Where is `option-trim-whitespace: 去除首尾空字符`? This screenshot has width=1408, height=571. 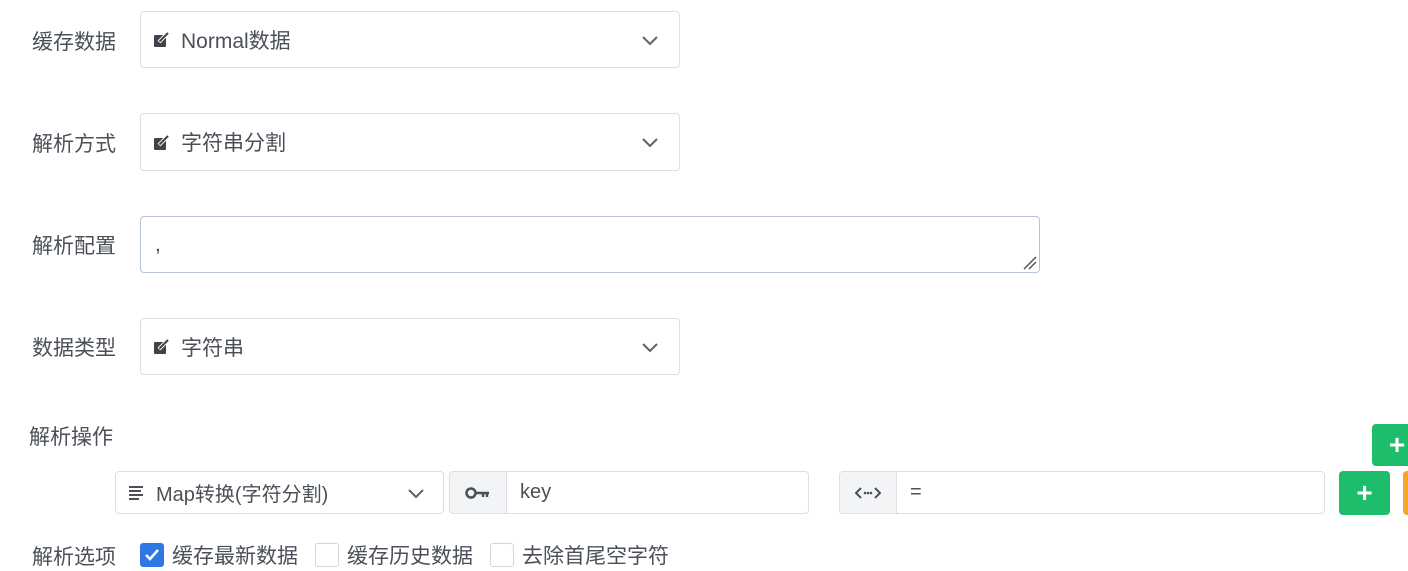
option-trim-whitespace: 去除首尾空字符 is located at coordinates (579, 555).